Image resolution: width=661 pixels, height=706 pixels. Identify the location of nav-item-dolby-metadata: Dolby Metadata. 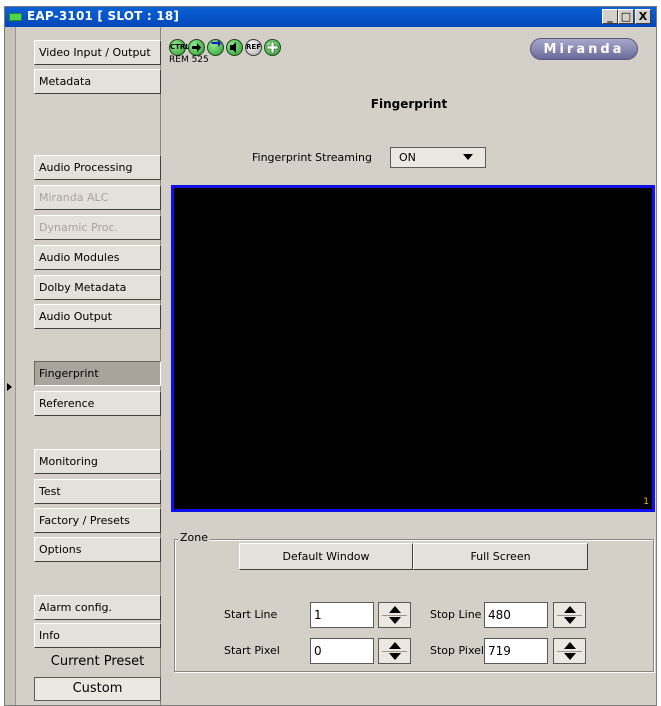
(97, 287).